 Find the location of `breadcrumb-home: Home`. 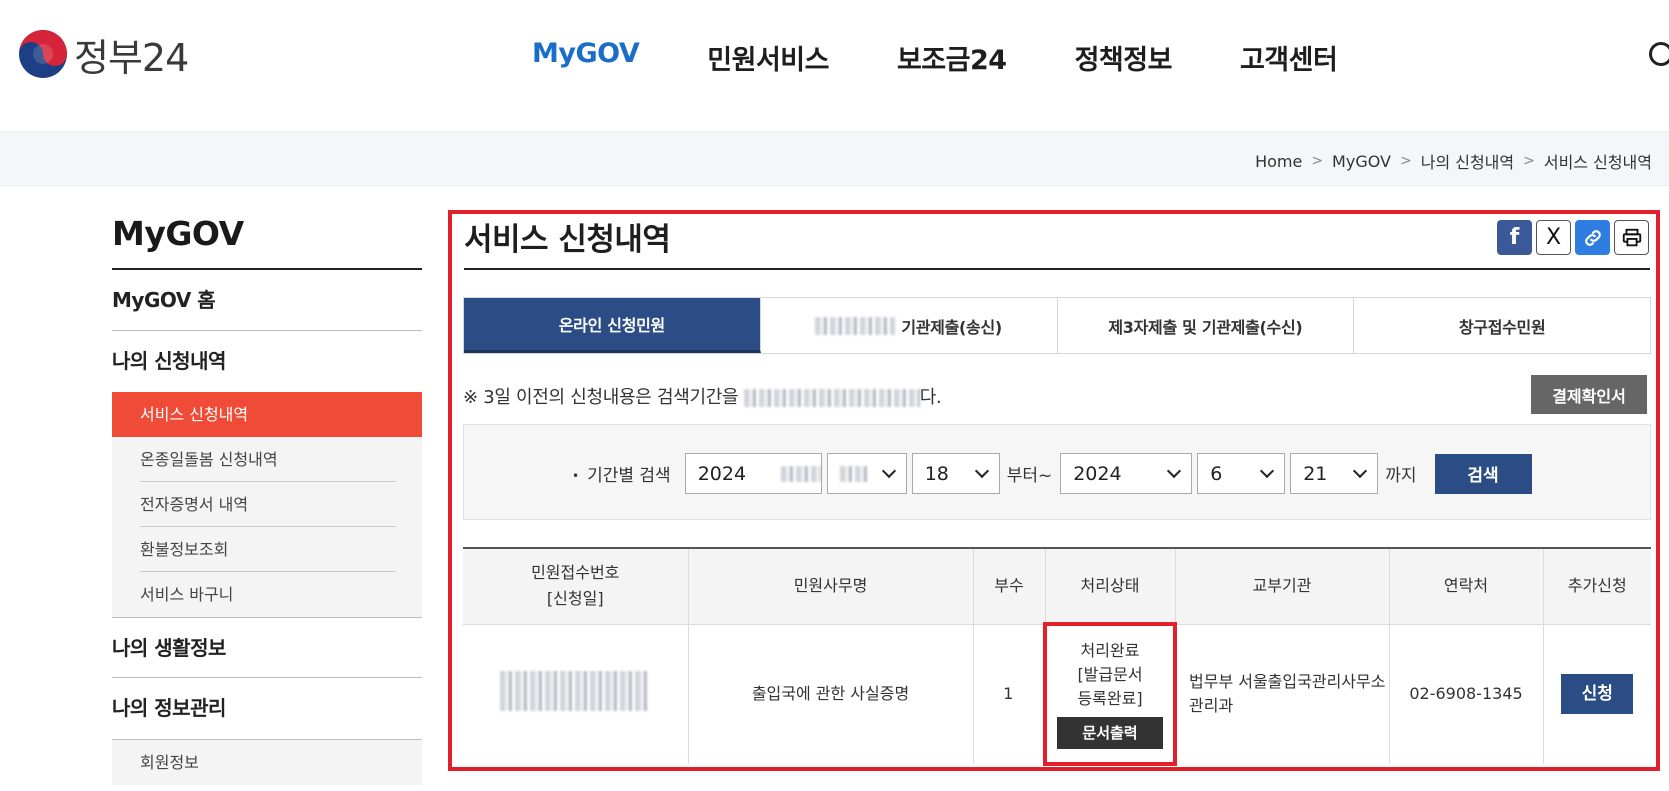

breadcrumb-home: Home is located at coordinates (1278, 161).